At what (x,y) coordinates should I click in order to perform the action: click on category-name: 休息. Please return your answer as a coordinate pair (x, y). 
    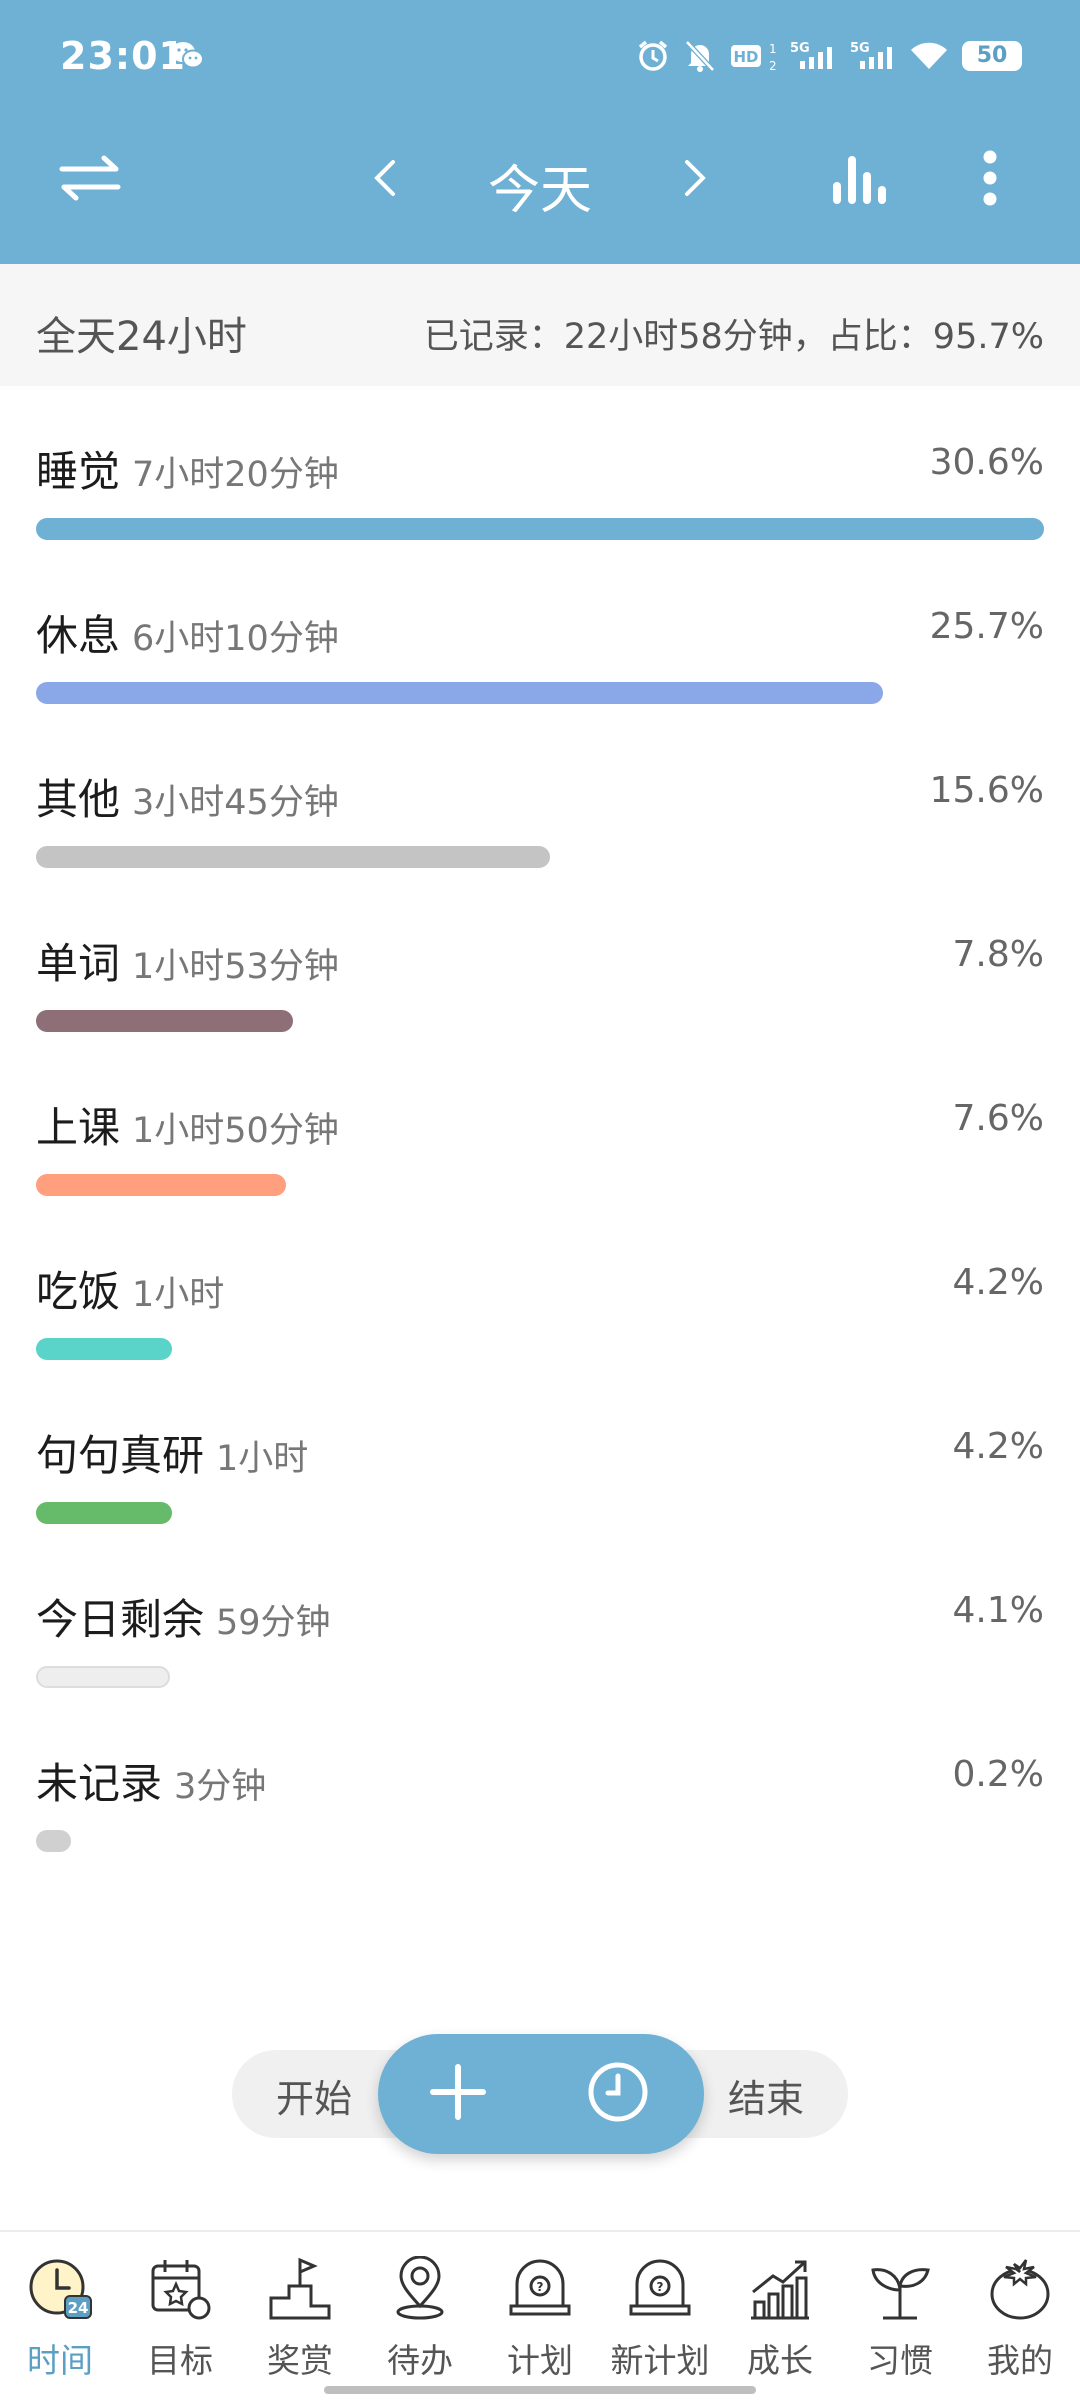
    Looking at the image, I should click on (78, 635).